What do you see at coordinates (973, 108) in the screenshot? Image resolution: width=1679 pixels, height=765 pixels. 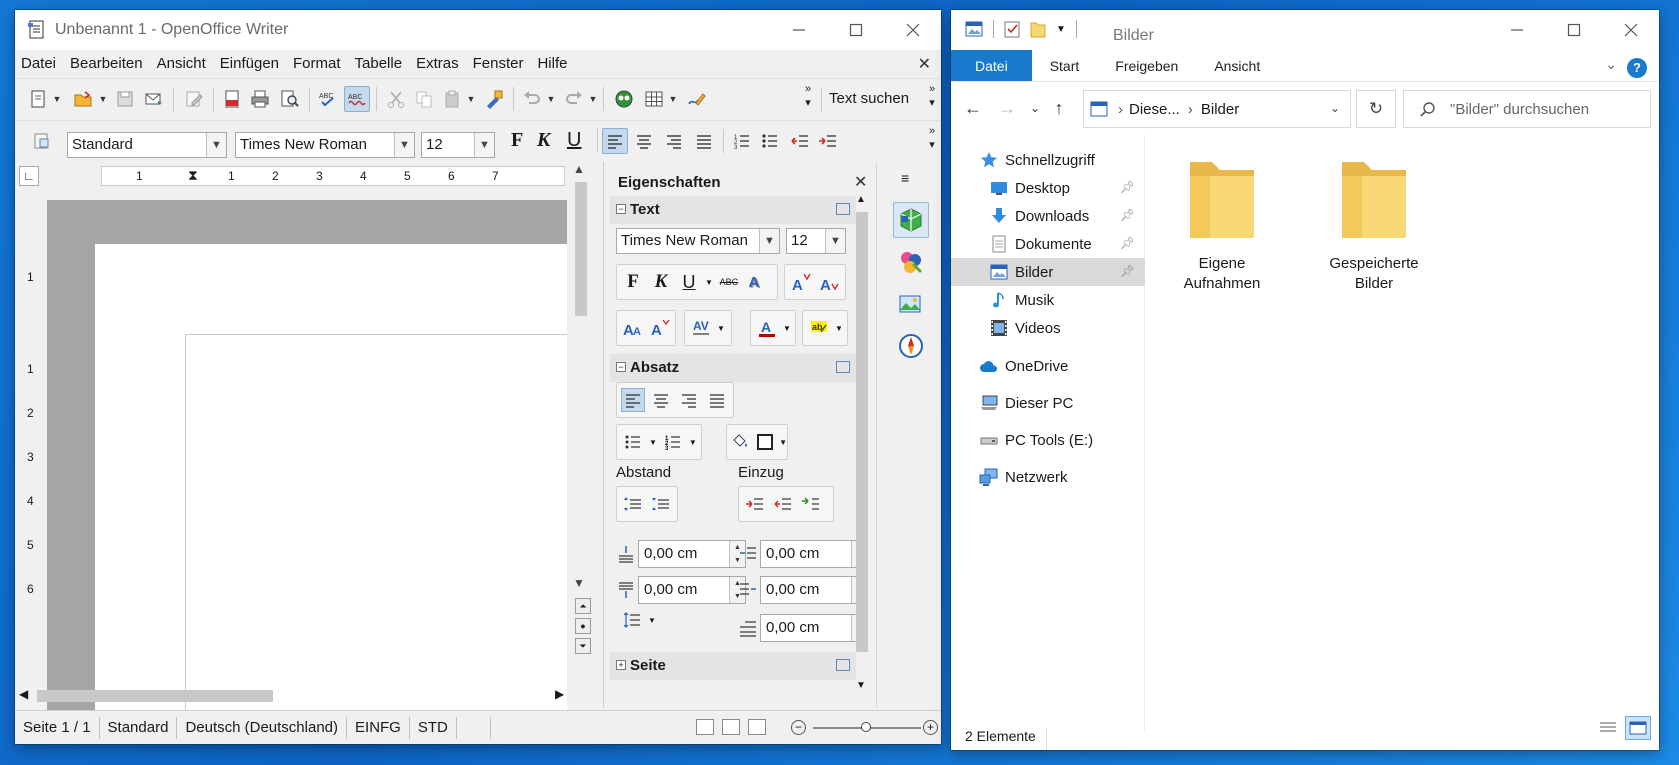 I see `back-icon: ←` at bounding box center [973, 108].